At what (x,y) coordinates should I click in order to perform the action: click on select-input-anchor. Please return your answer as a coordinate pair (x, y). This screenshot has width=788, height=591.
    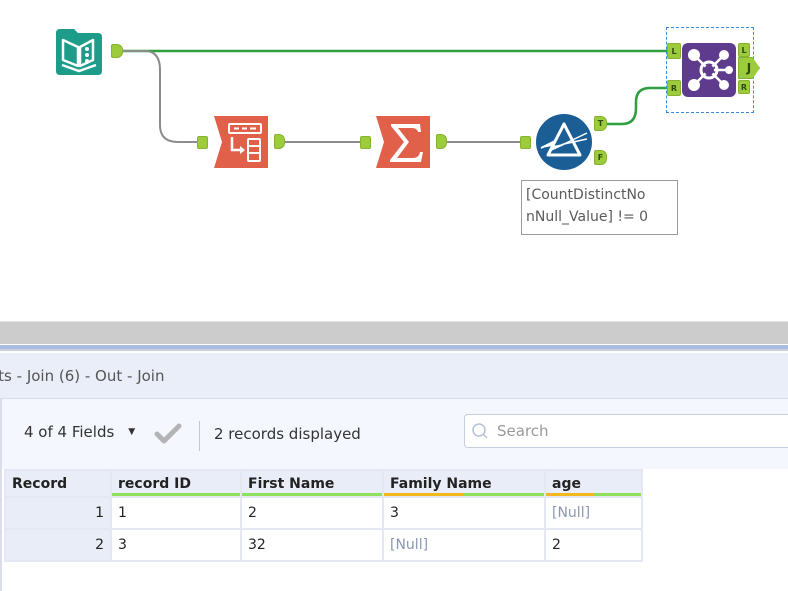
    Looking at the image, I should click on (202, 142).